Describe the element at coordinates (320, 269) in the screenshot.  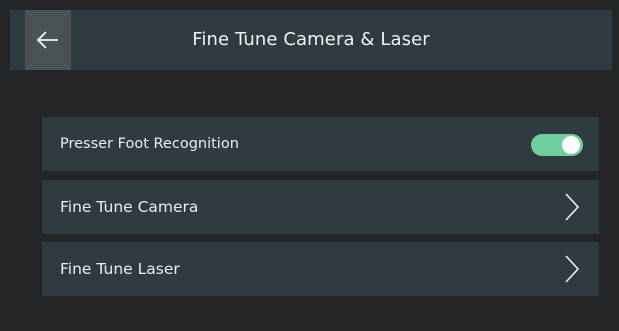
I see `fine-tune-laser-row: Fine Tune Laser` at that location.